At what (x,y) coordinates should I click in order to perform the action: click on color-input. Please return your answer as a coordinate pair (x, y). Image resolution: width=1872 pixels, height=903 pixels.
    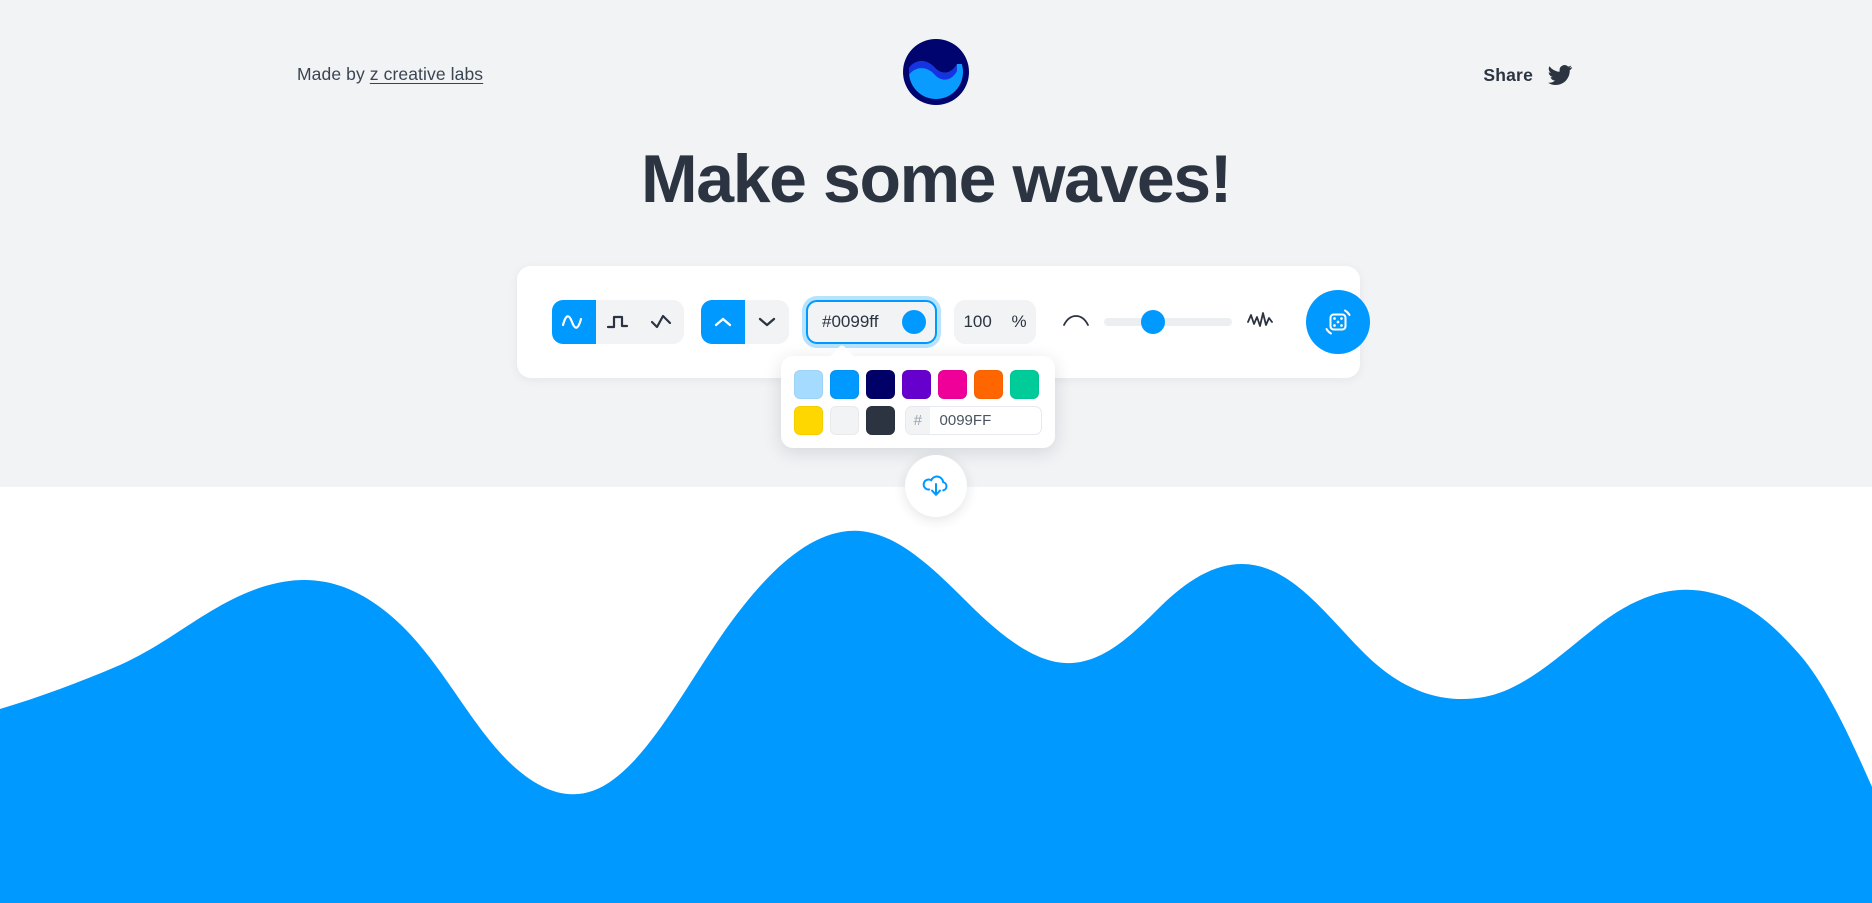
    Looking at the image, I should click on (859, 322).